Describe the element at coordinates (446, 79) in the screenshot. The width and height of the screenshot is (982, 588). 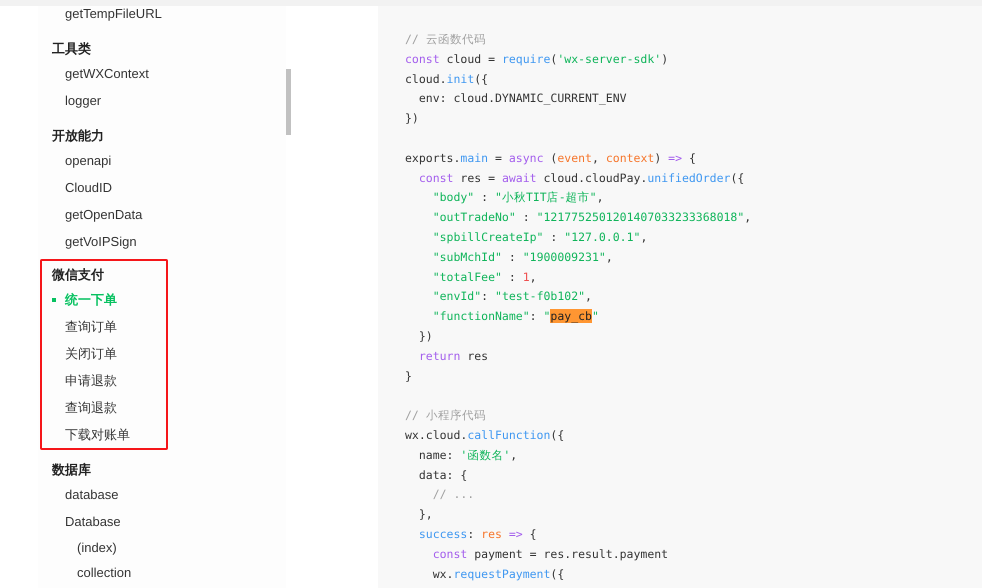
I see `code-line: cloud.init({` at that location.